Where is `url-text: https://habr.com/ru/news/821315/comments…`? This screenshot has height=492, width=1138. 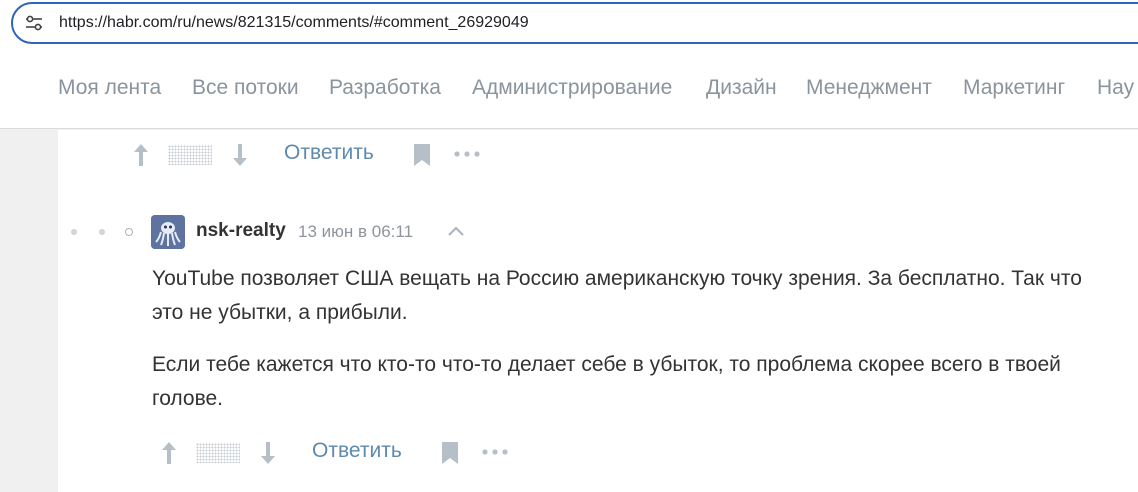 url-text: https://habr.com/ru/news/821315/comments… is located at coordinates (294, 23).